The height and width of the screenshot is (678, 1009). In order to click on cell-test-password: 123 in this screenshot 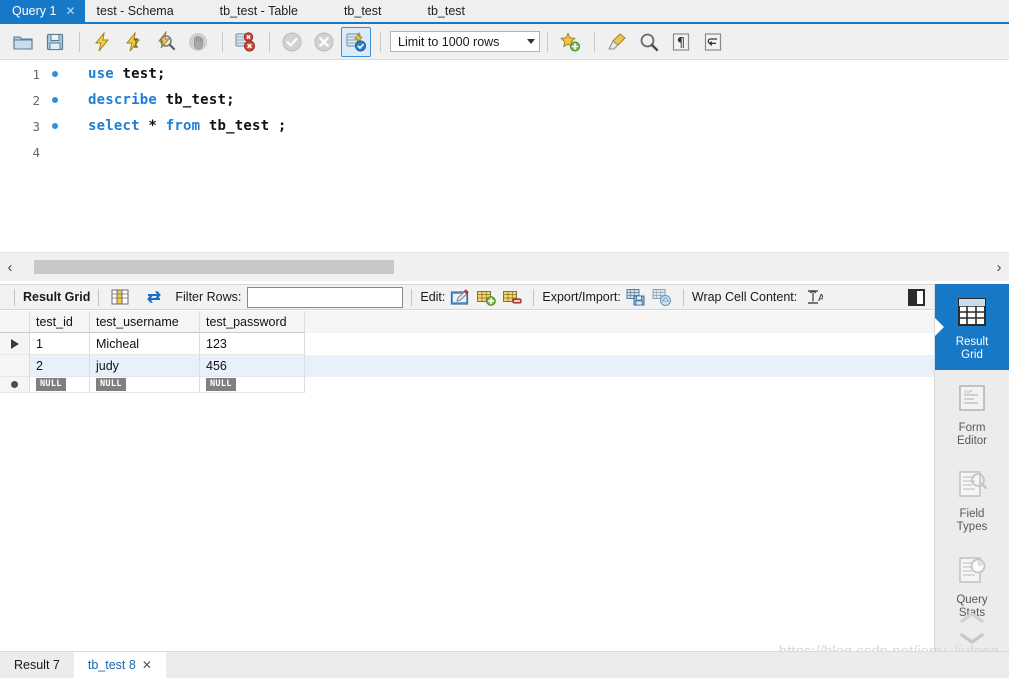, I will do `click(252, 344)`.